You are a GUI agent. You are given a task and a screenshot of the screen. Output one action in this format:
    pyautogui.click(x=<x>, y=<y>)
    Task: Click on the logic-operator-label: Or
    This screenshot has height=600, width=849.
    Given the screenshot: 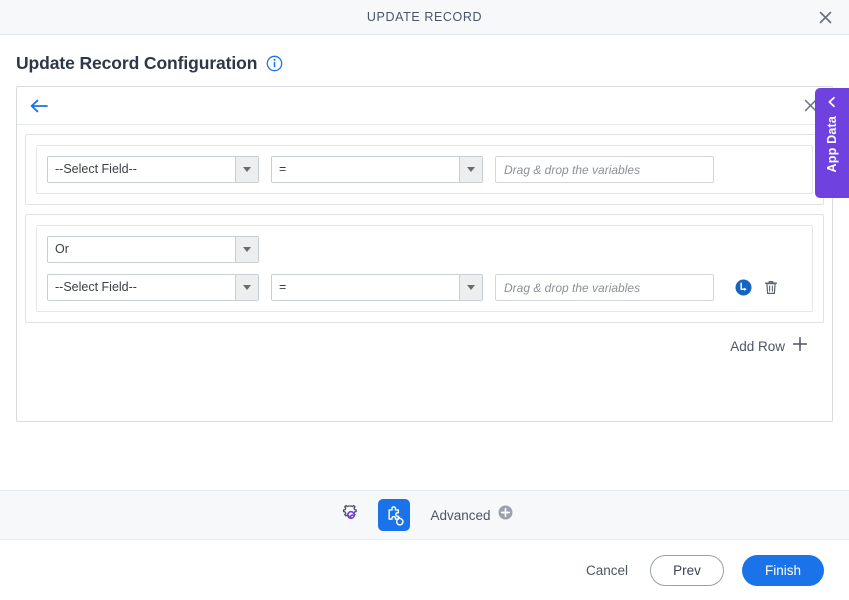 What is the action you would take?
    pyautogui.click(x=62, y=249)
    